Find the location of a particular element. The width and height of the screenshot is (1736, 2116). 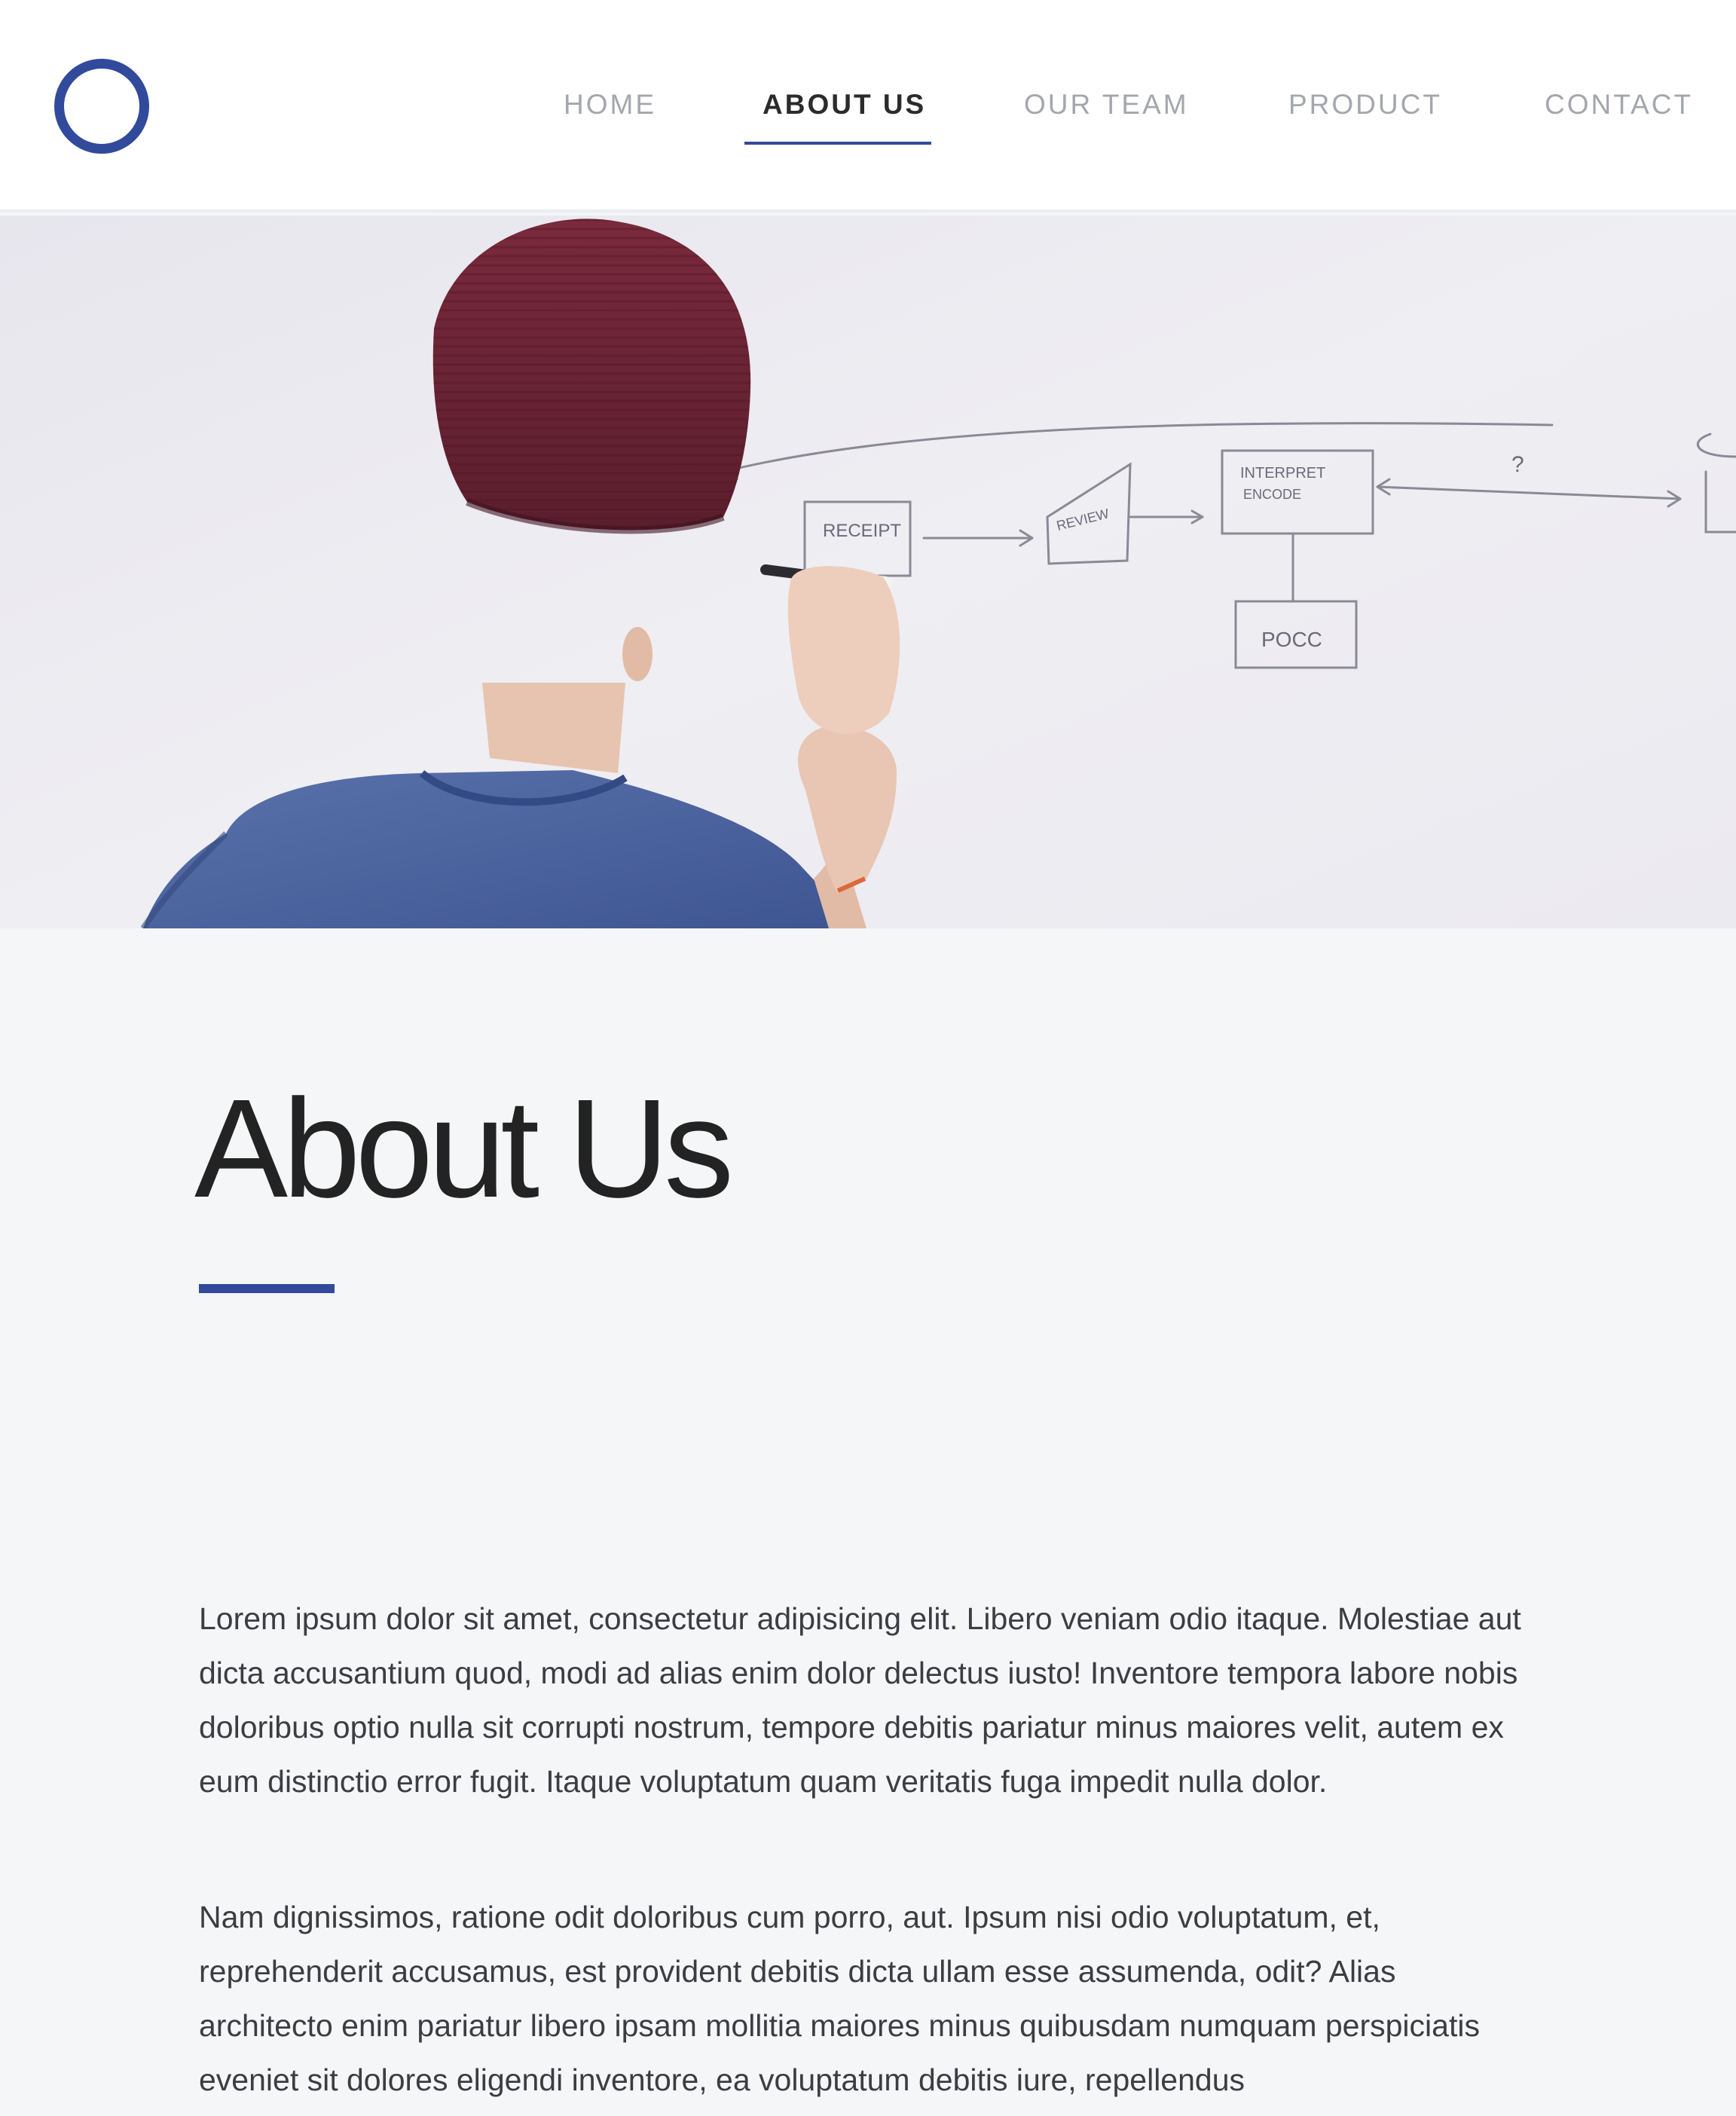

title-accent-rule is located at coordinates (267, 1288).